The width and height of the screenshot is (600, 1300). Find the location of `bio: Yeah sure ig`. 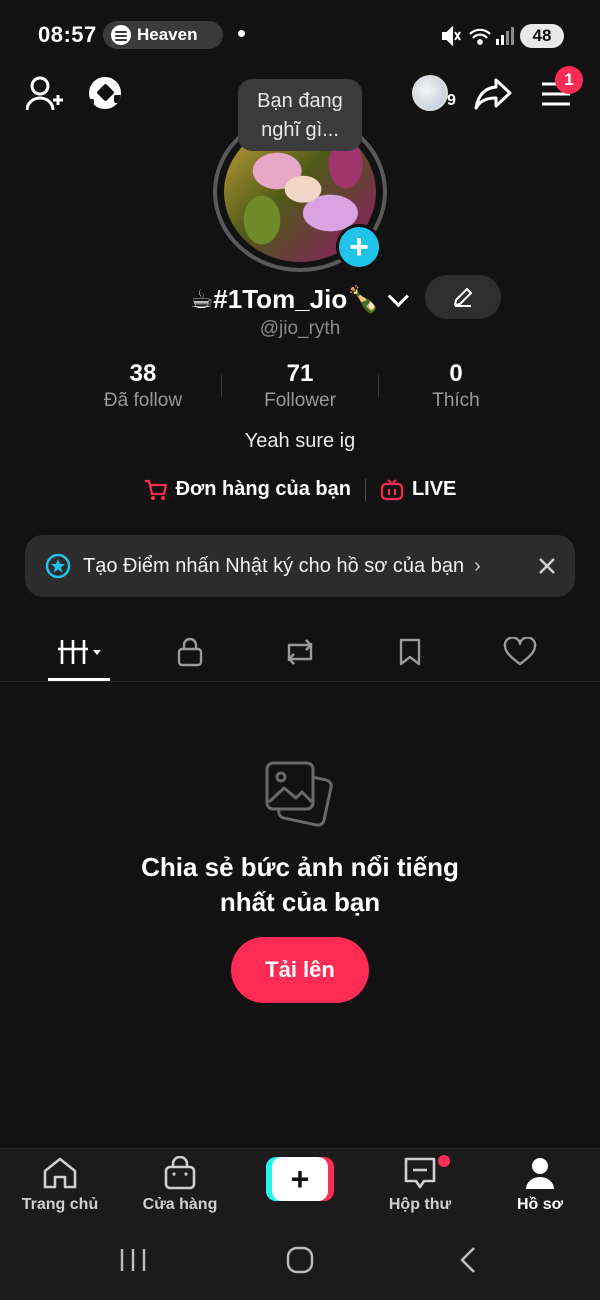

bio: Yeah sure ig is located at coordinates (300, 441).